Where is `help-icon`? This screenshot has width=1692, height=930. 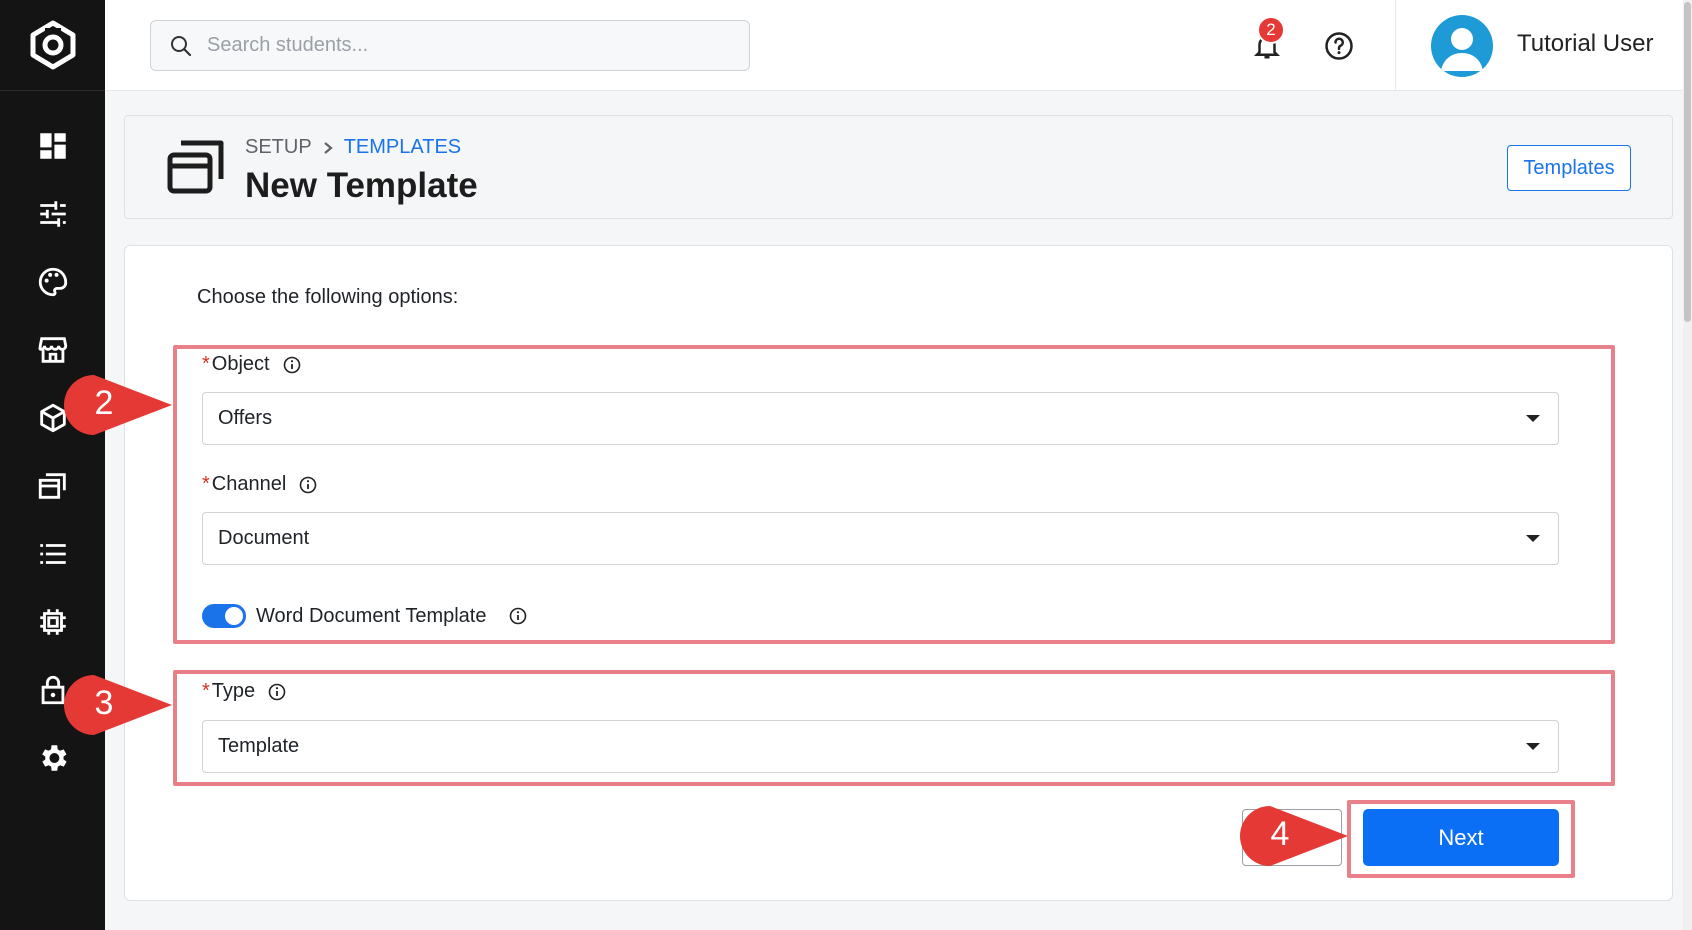 help-icon is located at coordinates (1339, 46).